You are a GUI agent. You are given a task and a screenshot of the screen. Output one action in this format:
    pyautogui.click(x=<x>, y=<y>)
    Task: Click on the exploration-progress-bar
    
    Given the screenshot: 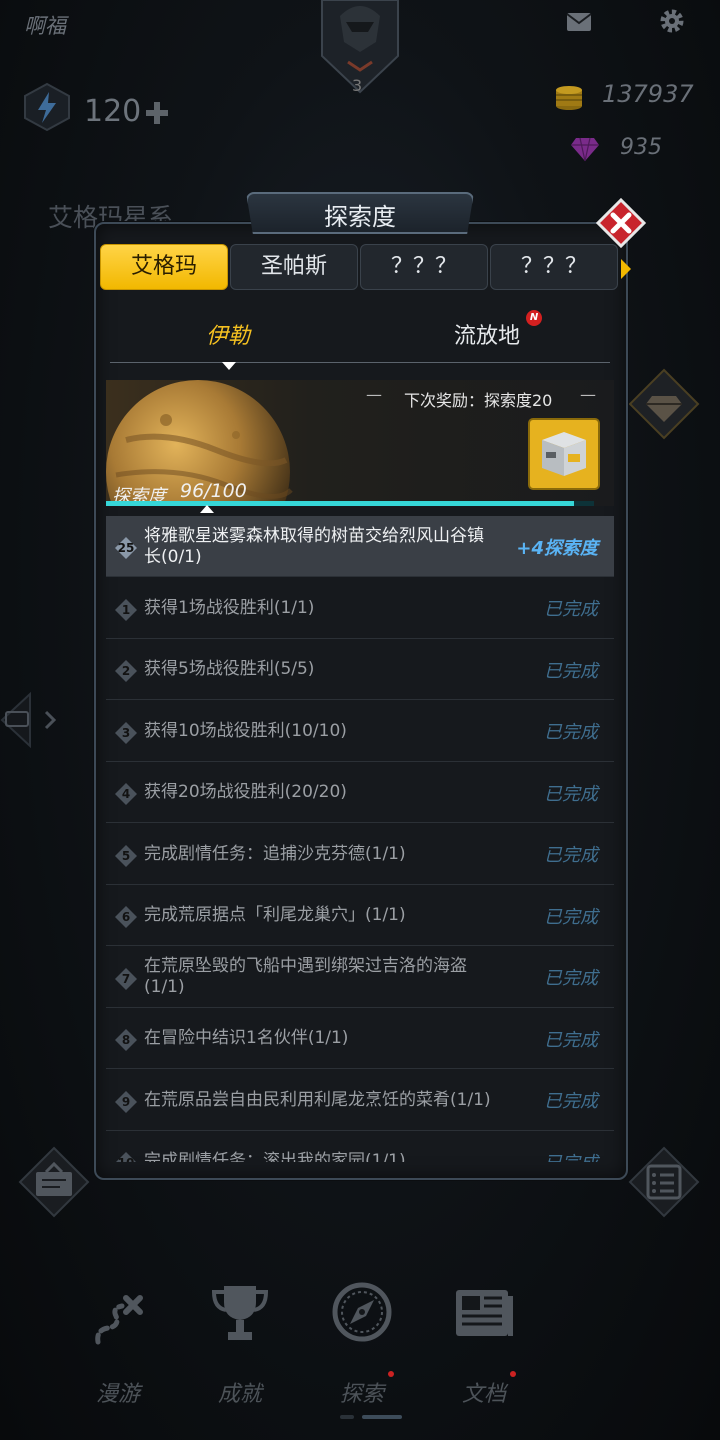 What is the action you would take?
    pyautogui.click(x=350, y=503)
    